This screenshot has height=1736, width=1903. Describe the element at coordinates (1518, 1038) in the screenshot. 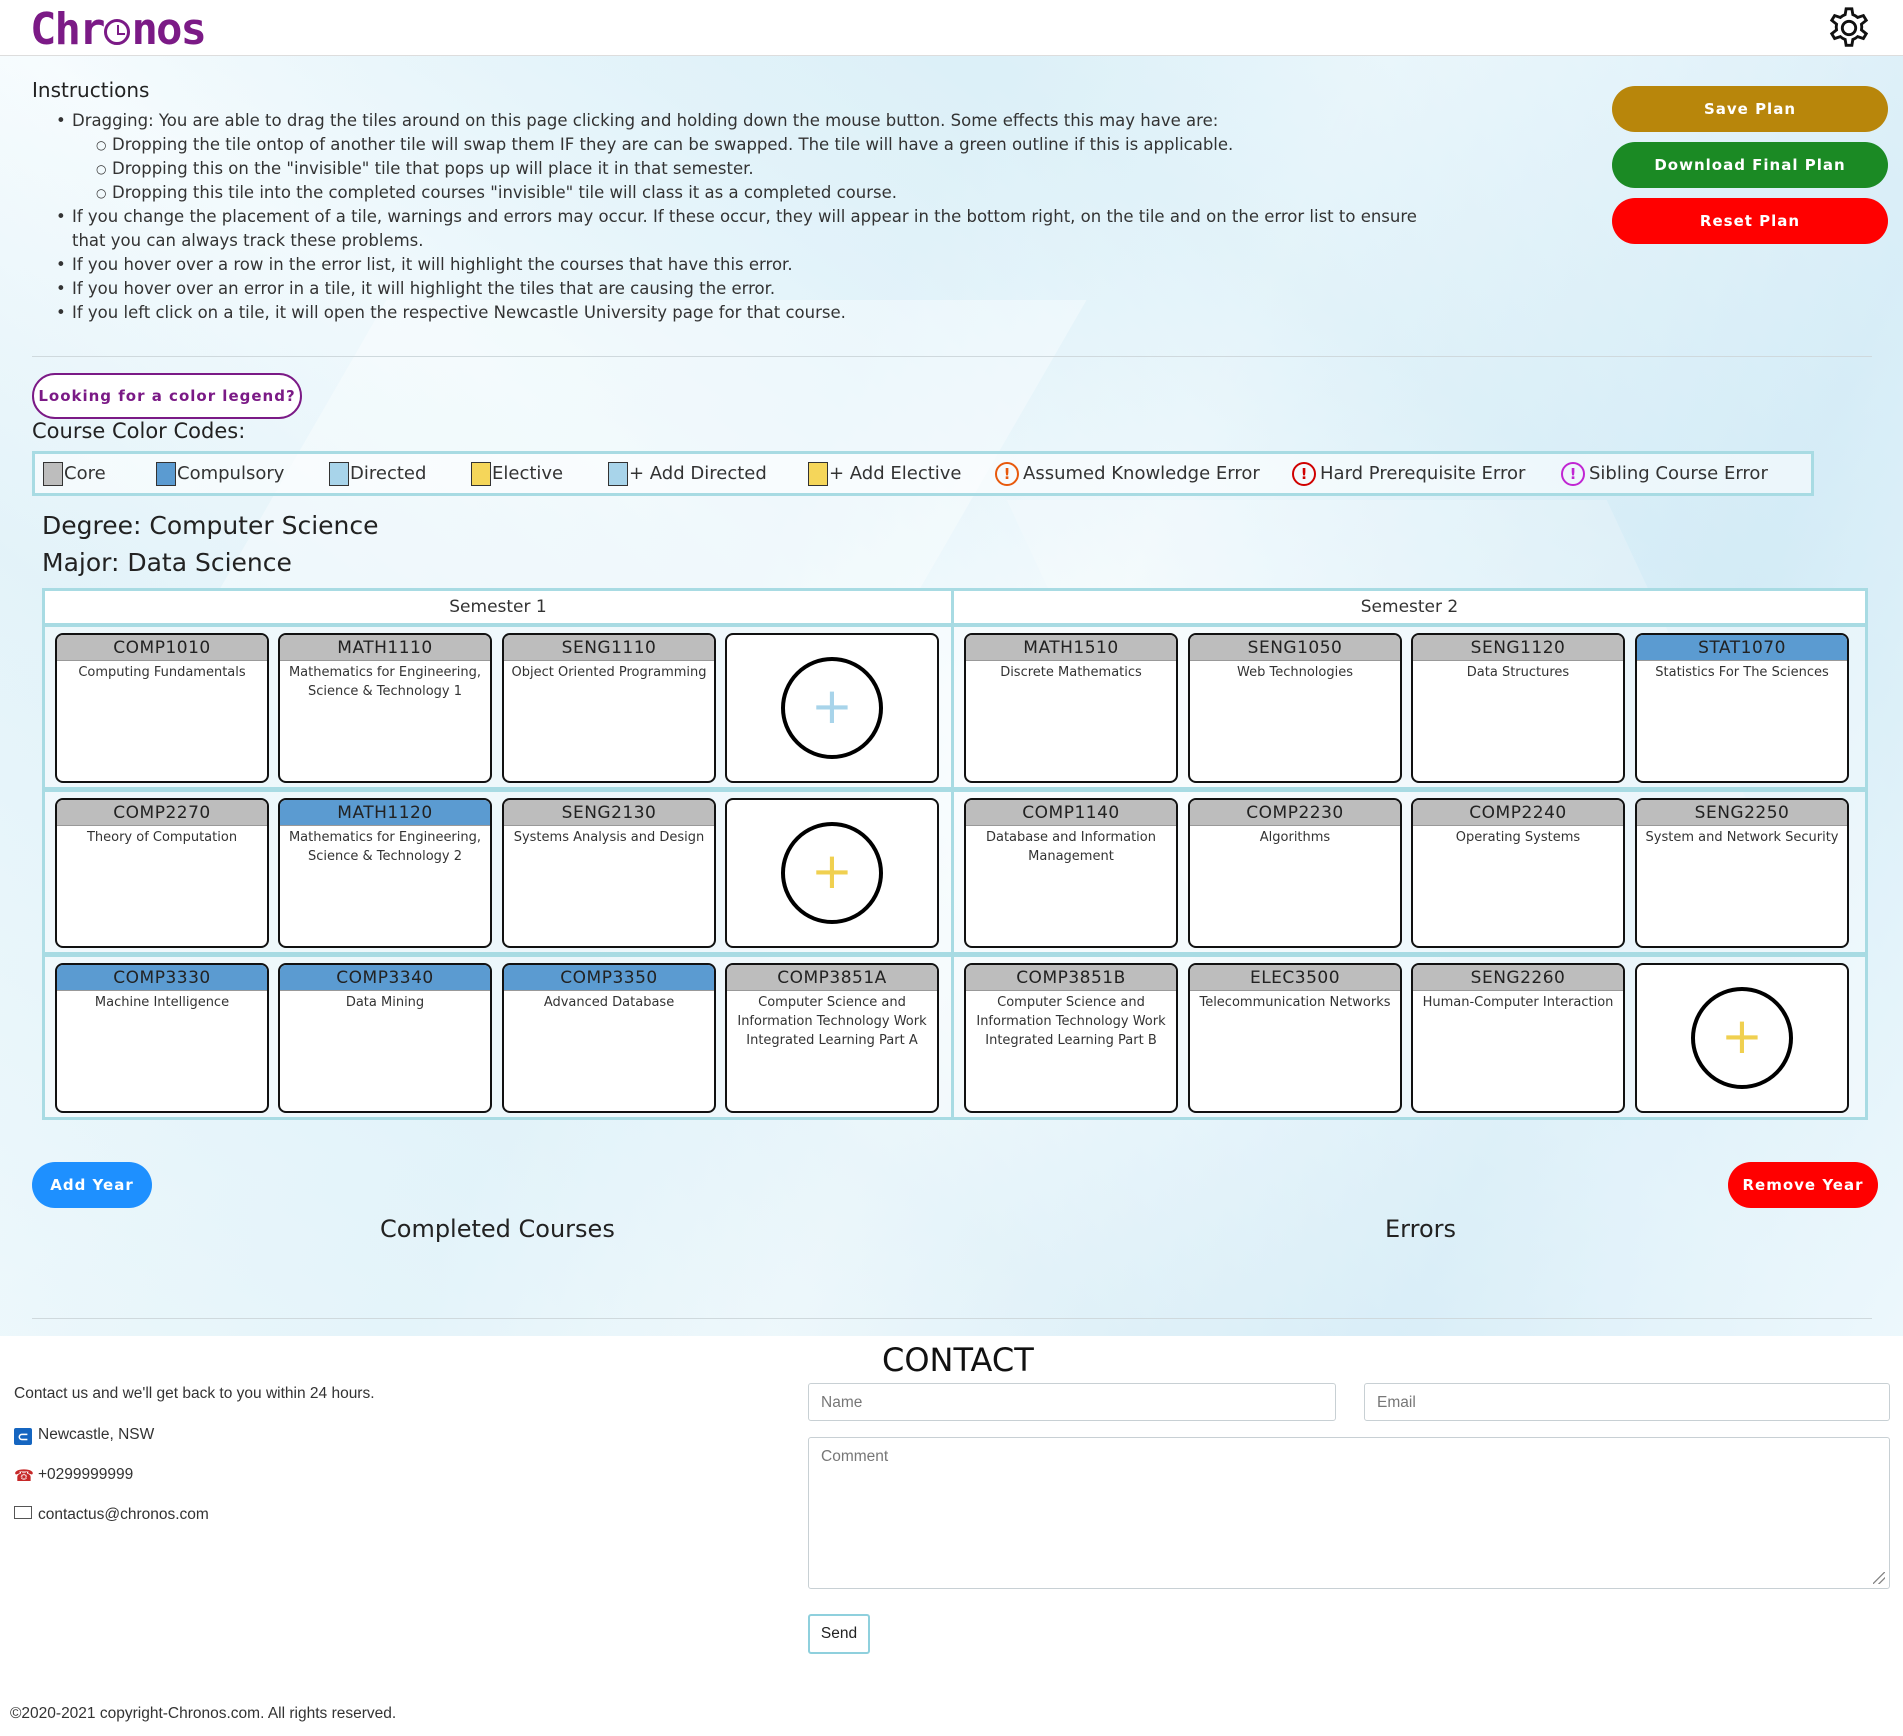

I see `course-tile: SENG2260 Human-Computer Interaction` at that location.